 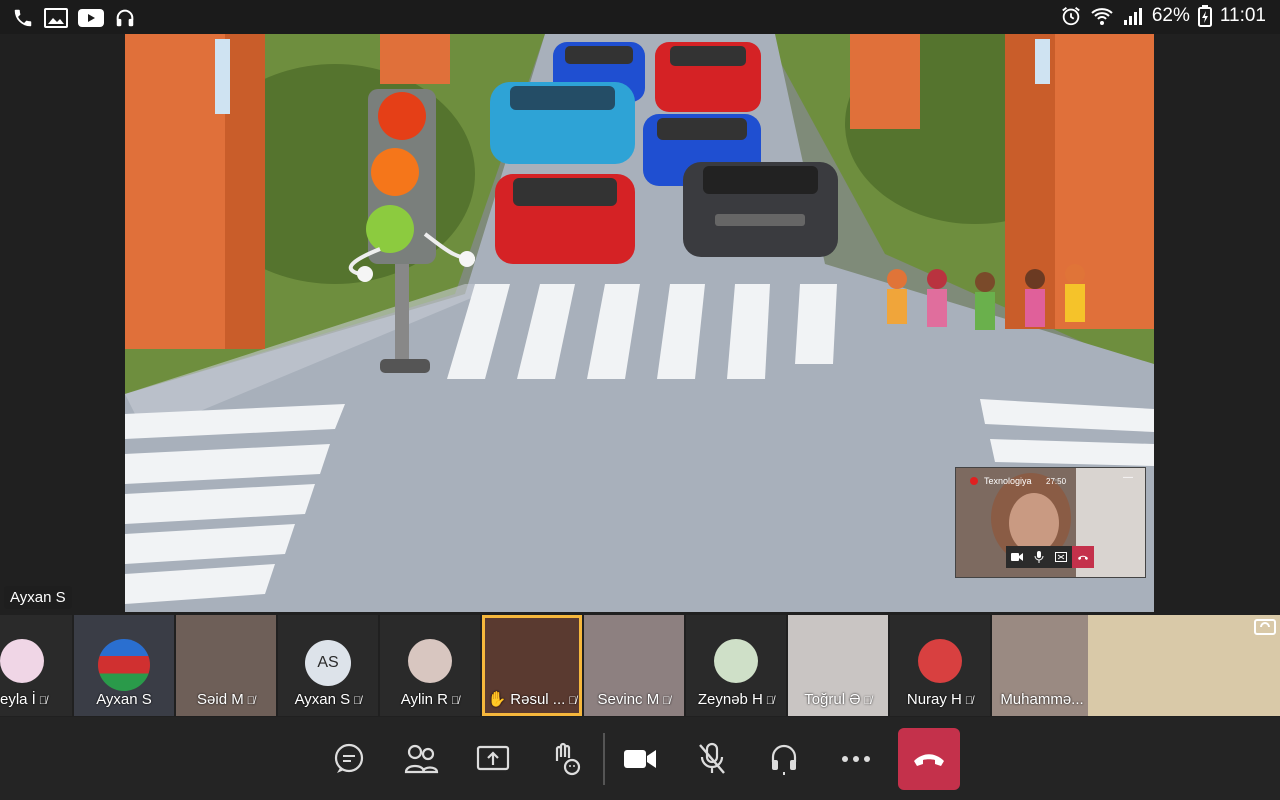 I want to click on youtube-icon, so click(x=91, y=18).